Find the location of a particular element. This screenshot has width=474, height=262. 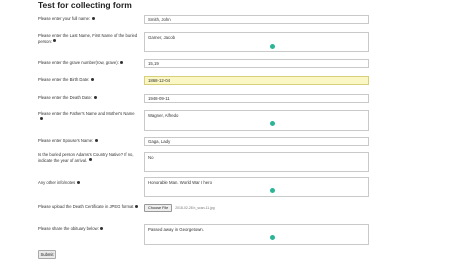

grave-number-input is located at coordinates (256, 63).